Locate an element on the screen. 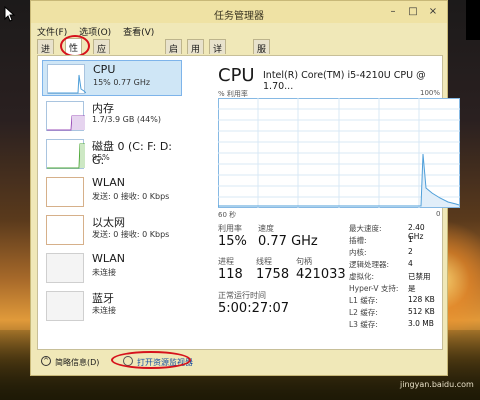  speed-label: 速度 is located at coordinates (266, 228).